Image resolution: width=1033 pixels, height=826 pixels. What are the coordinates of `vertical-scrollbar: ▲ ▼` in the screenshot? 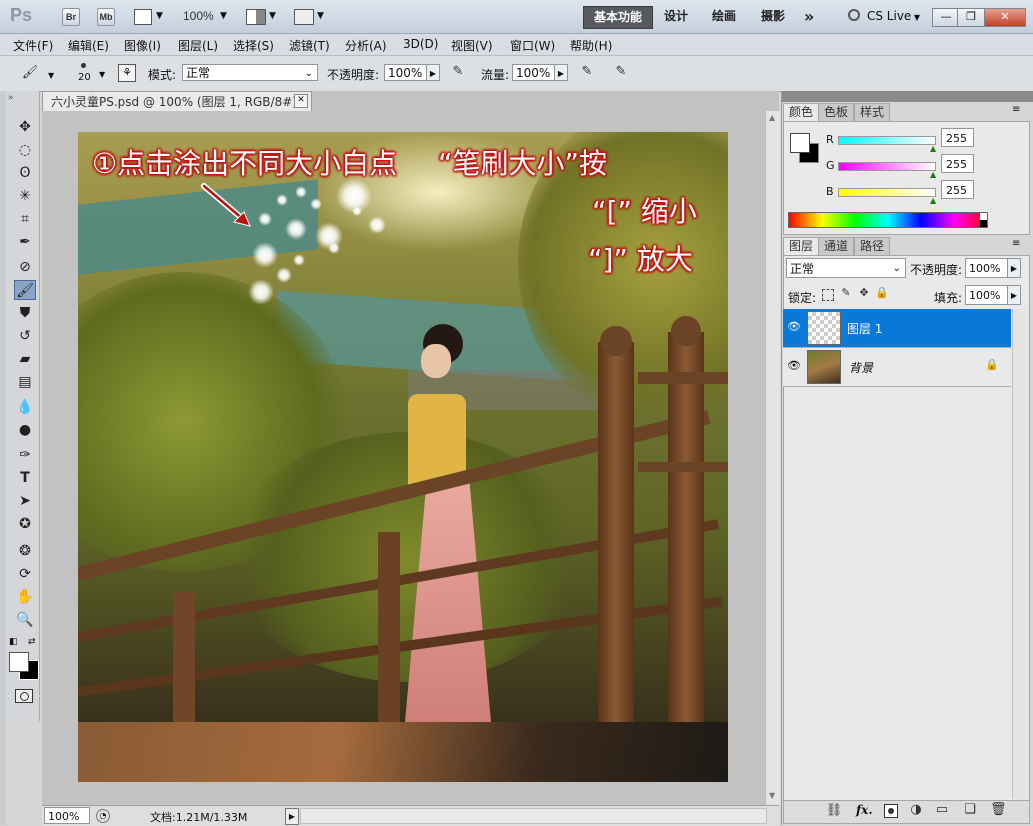 It's located at (772, 458).